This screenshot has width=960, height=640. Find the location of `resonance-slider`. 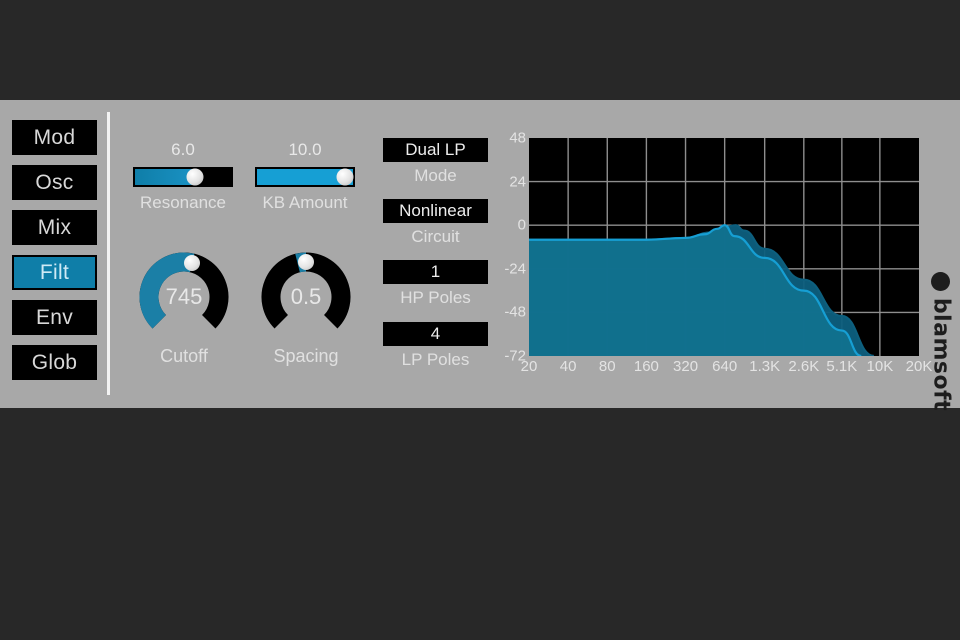

resonance-slider is located at coordinates (183, 177).